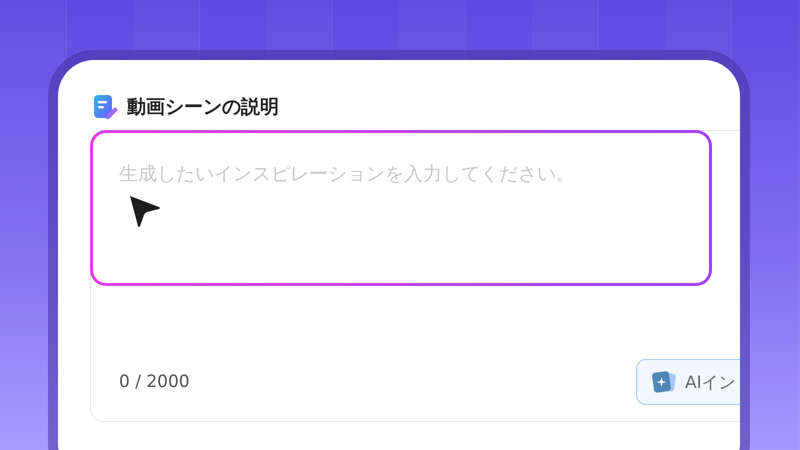 The width and height of the screenshot is (800, 450). I want to click on character-counter: 0 / 2000, so click(155, 382).